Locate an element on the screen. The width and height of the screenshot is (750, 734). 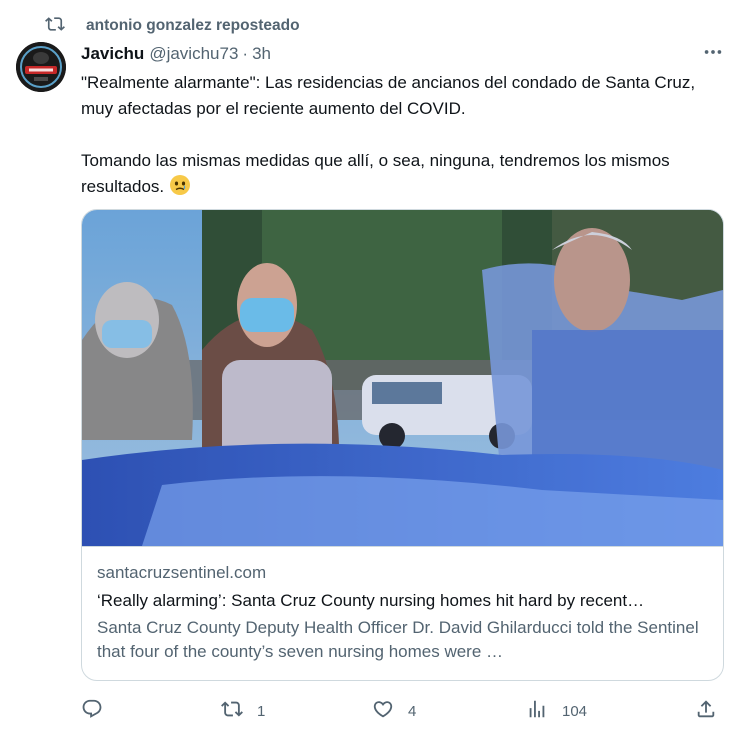
repost-button: 1 is located at coordinates (243, 711).